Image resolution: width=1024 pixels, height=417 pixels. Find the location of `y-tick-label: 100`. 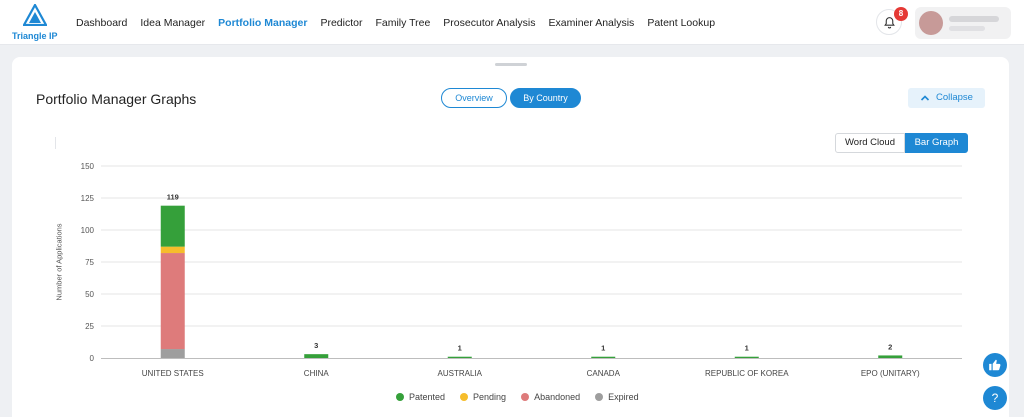

y-tick-label: 100 is located at coordinates (88, 230).